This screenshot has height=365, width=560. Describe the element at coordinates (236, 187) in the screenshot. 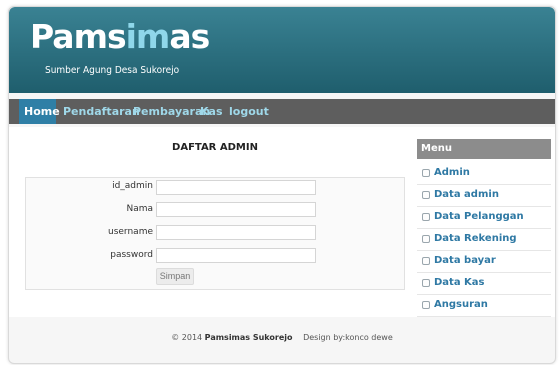

I see `id-admin-input` at that location.